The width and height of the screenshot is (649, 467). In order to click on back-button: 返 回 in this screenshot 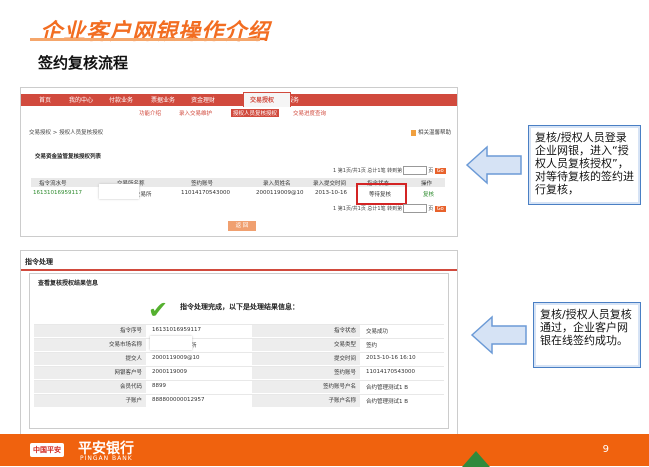, I will do `click(242, 226)`.